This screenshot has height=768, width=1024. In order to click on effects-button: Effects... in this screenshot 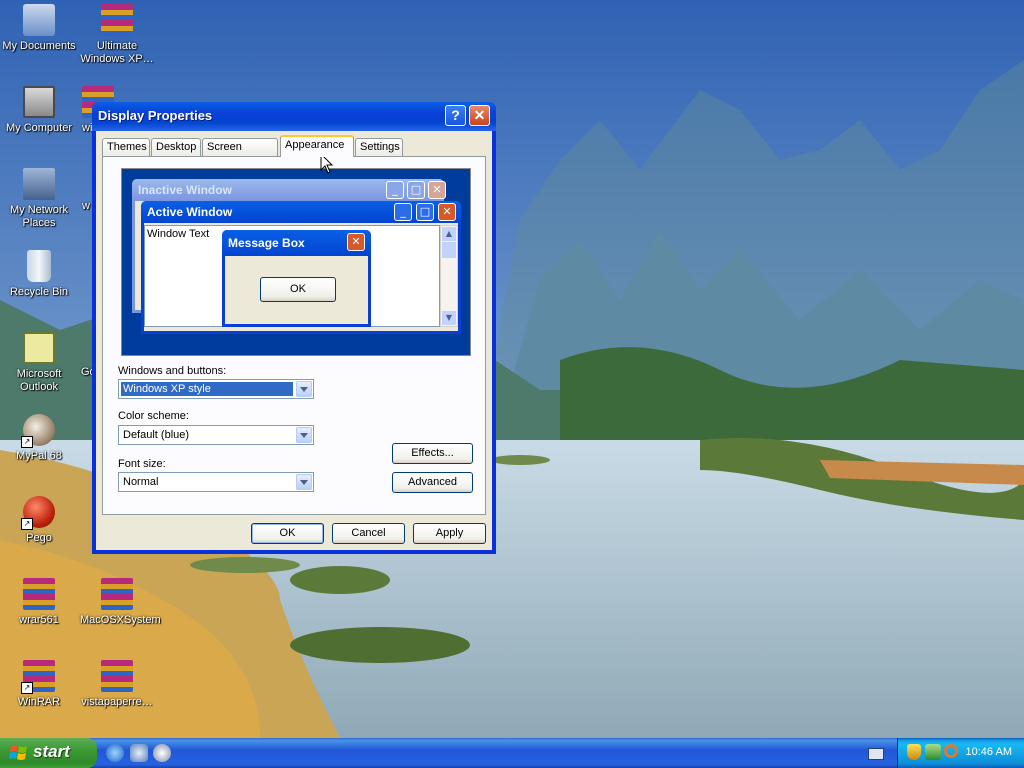, I will do `click(432, 453)`.